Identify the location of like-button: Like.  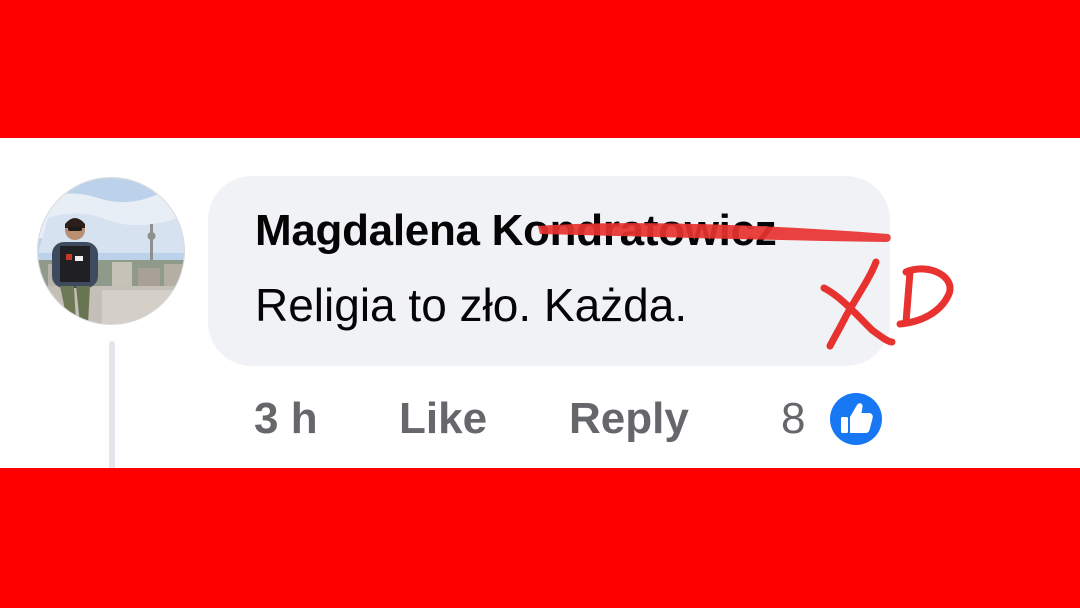
(443, 419).